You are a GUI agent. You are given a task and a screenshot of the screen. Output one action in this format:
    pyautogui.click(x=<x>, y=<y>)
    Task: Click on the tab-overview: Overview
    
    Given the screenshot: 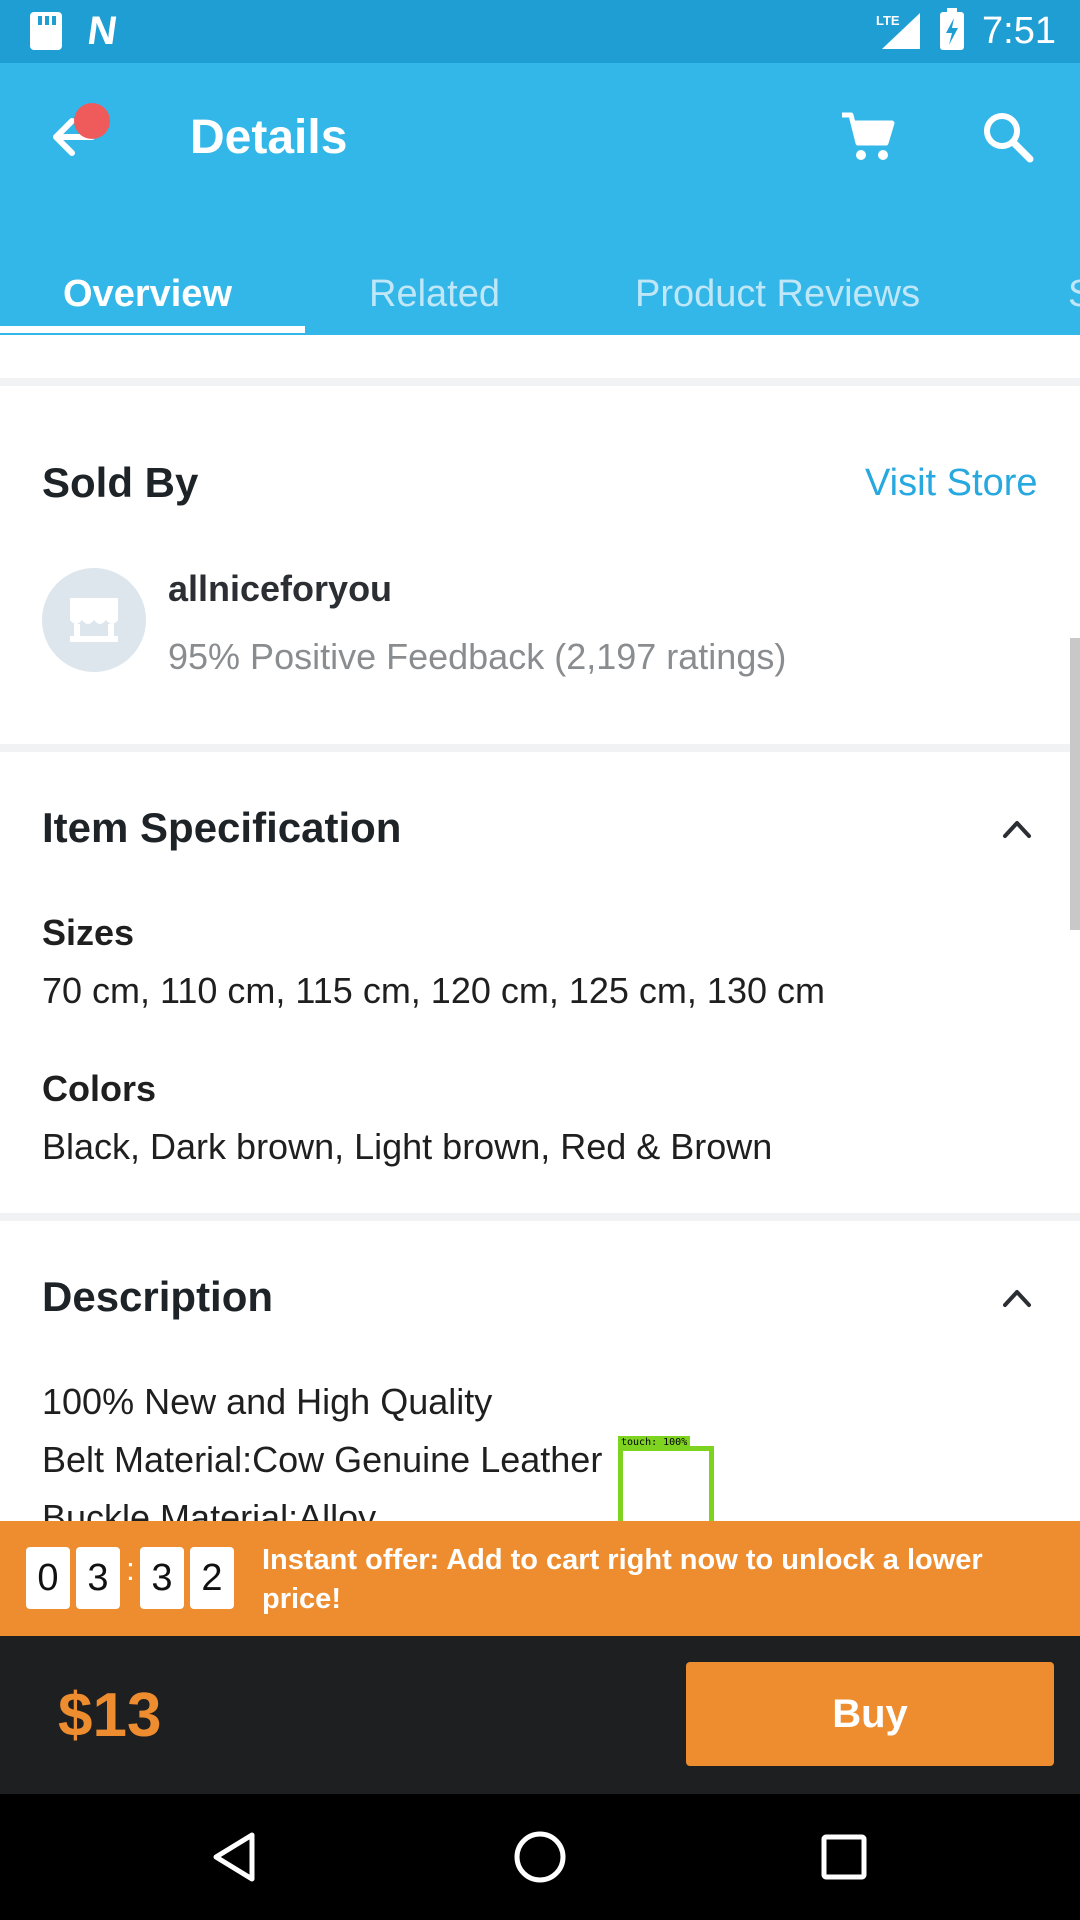 What is the action you would take?
    pyautogui.click(x=147, y=294)
    